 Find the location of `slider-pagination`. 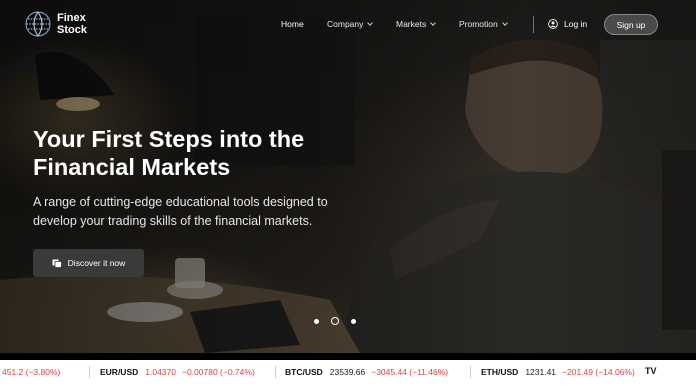

slider-pagination is located at coordinates (341, 321).